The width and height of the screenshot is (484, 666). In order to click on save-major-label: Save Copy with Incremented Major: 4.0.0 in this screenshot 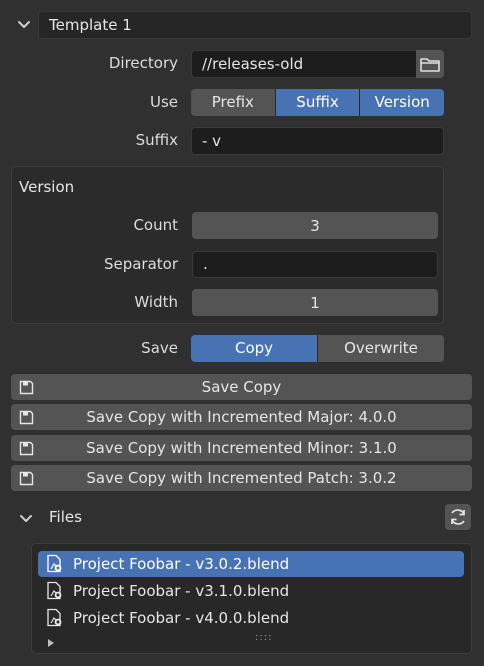, I will do `click(241, 417)`.